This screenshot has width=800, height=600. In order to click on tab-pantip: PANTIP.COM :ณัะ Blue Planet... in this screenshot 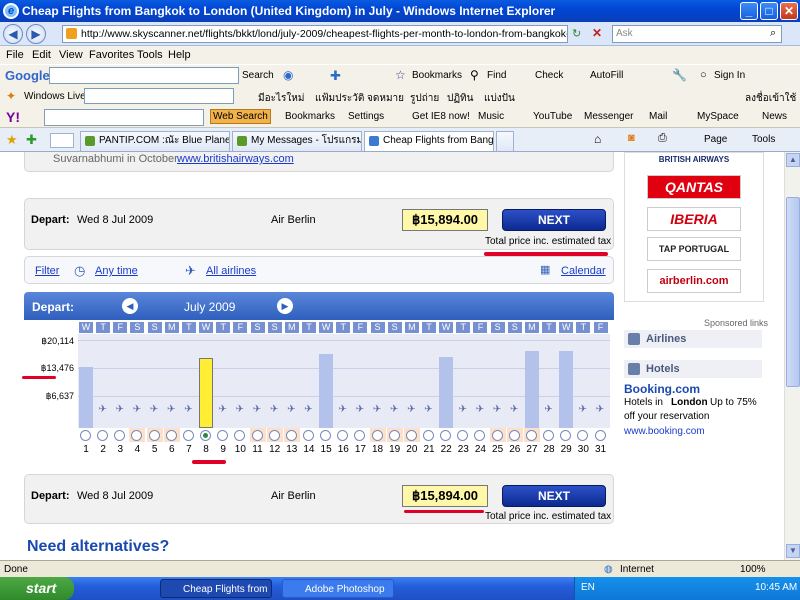, I will do `click(155, 141)`.